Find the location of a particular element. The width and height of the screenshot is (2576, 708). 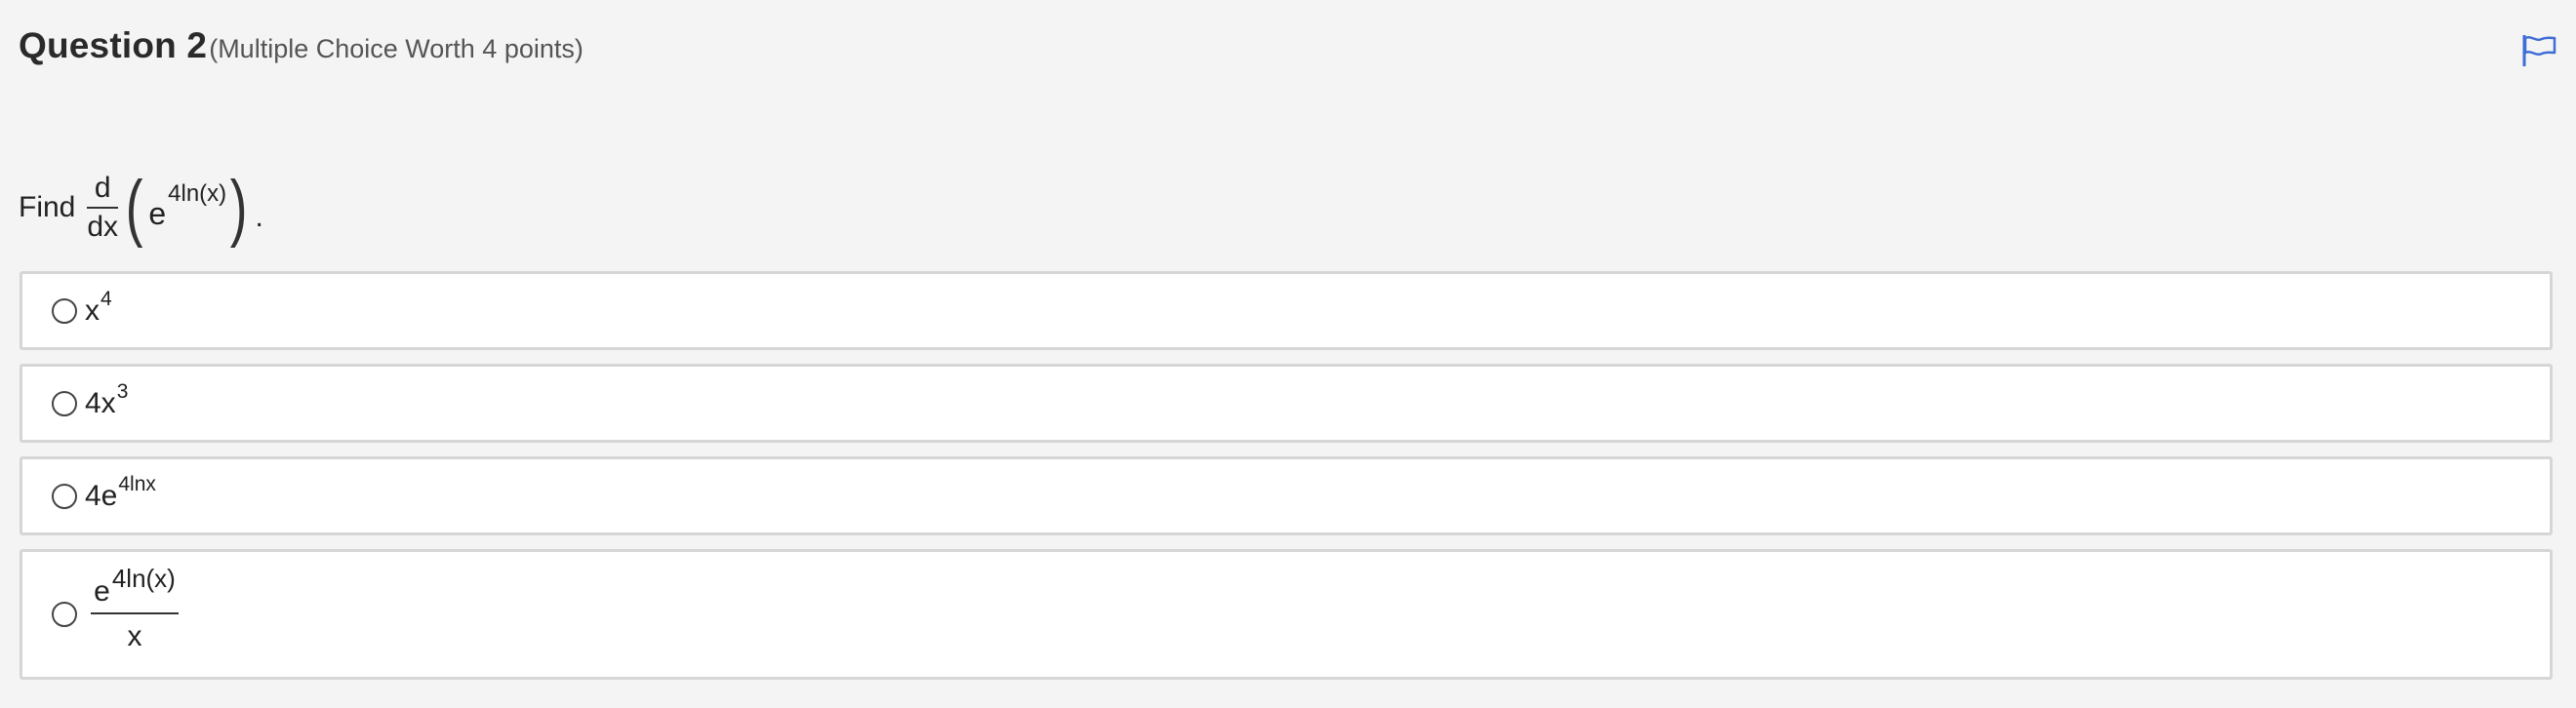

flag-icon is located at coordinates (2538, 50).